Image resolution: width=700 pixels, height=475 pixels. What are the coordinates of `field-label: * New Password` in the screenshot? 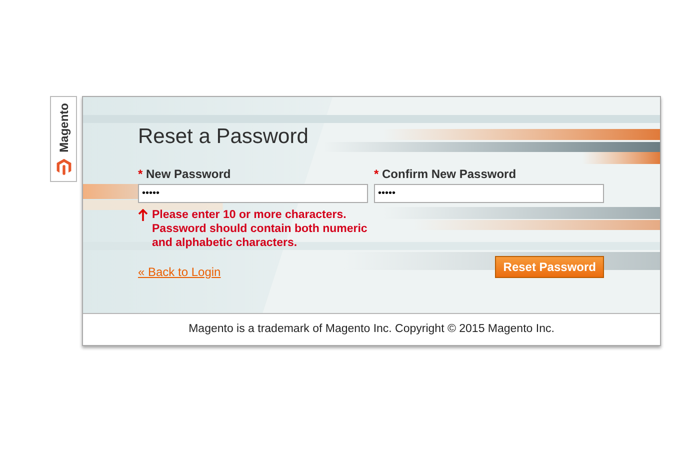 It's located at (185, 174).